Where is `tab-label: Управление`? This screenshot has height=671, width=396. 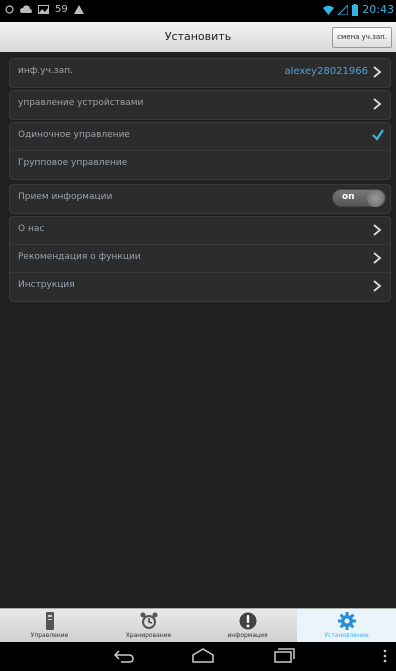 tab-label: Управление is located at coordinates (49, 635).